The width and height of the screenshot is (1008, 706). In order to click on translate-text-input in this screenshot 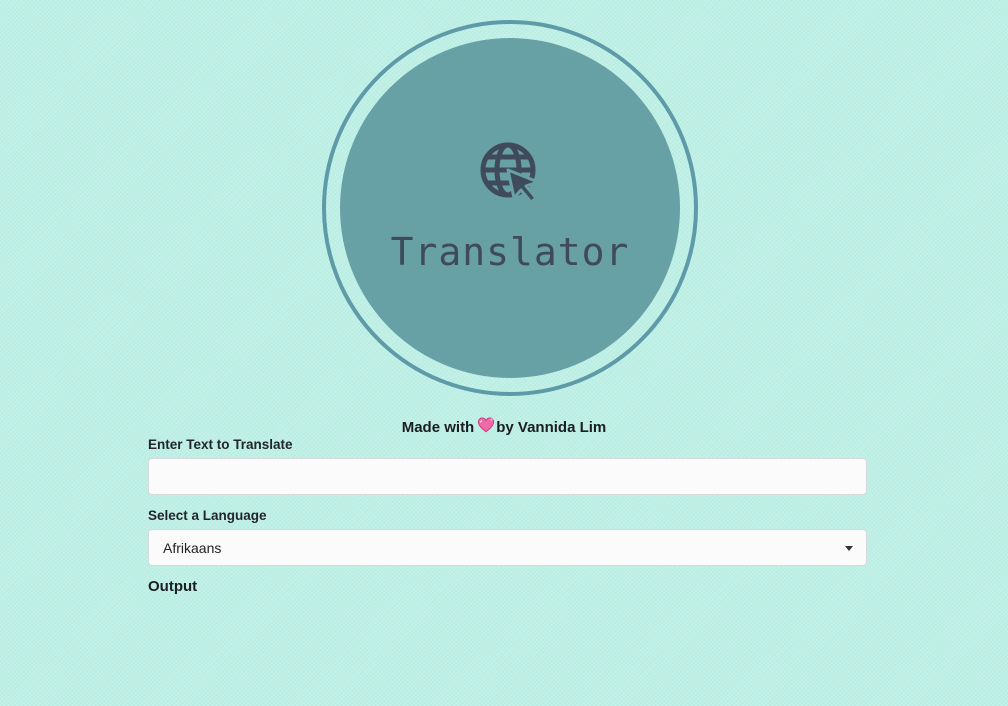, I will do `click(507, 476)`.